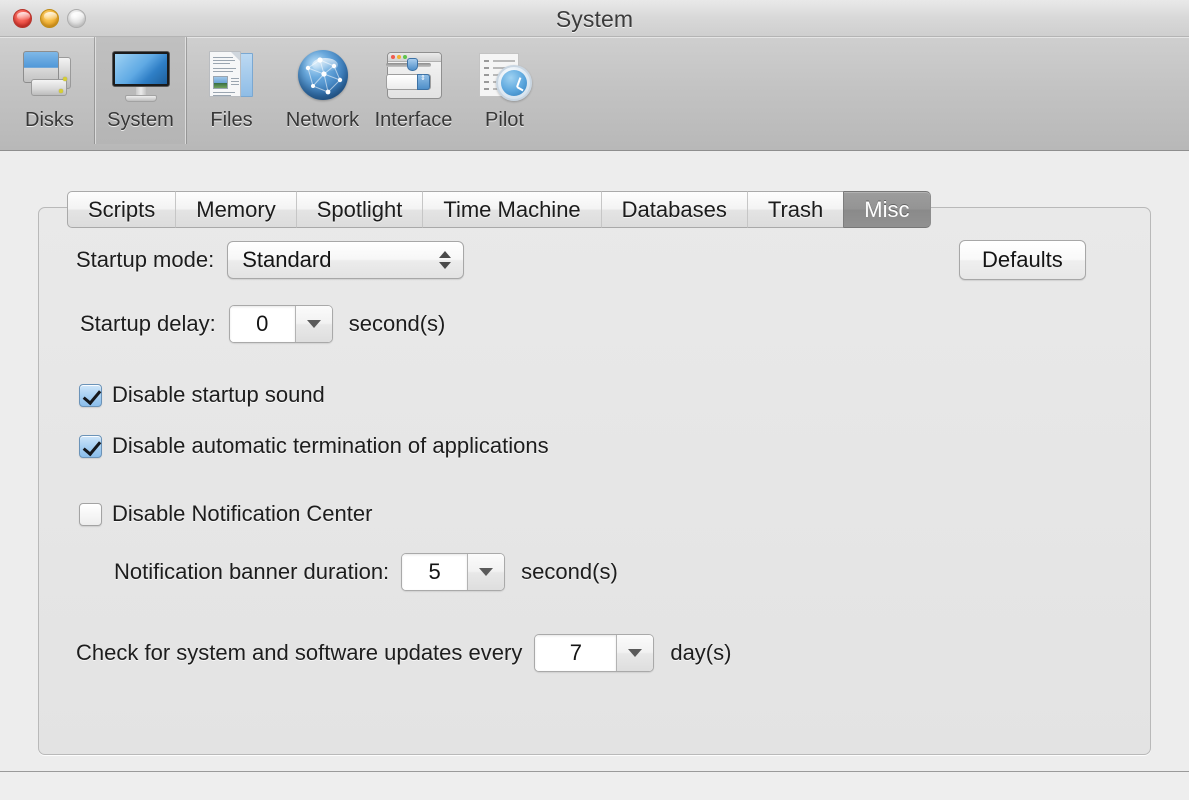 This screenshot has height=800, width=1189. What do you see at coordinates (287, 259) in the screenshot?
I see `startup-mode-value: Standard` at bounding box center [287, 259].